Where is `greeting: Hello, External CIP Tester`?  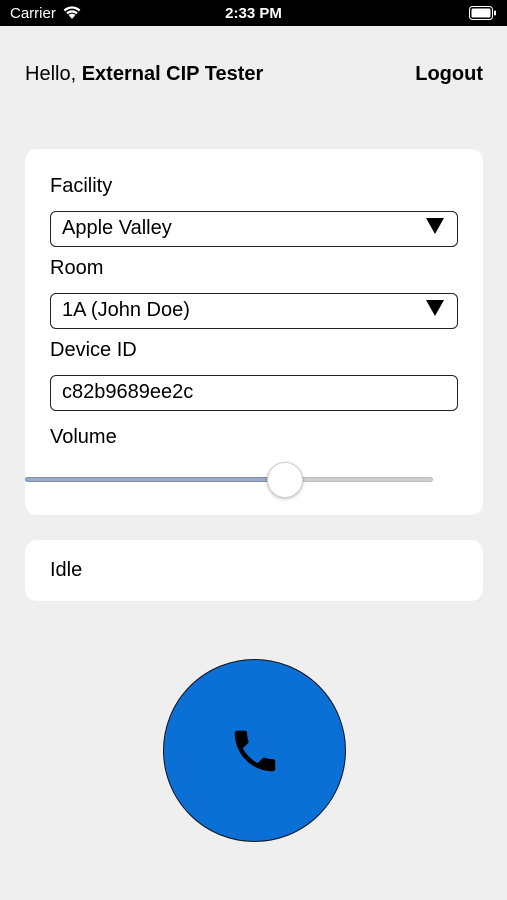 greeting: Hello, External CIP Tester is located at coordinates (144, 74).